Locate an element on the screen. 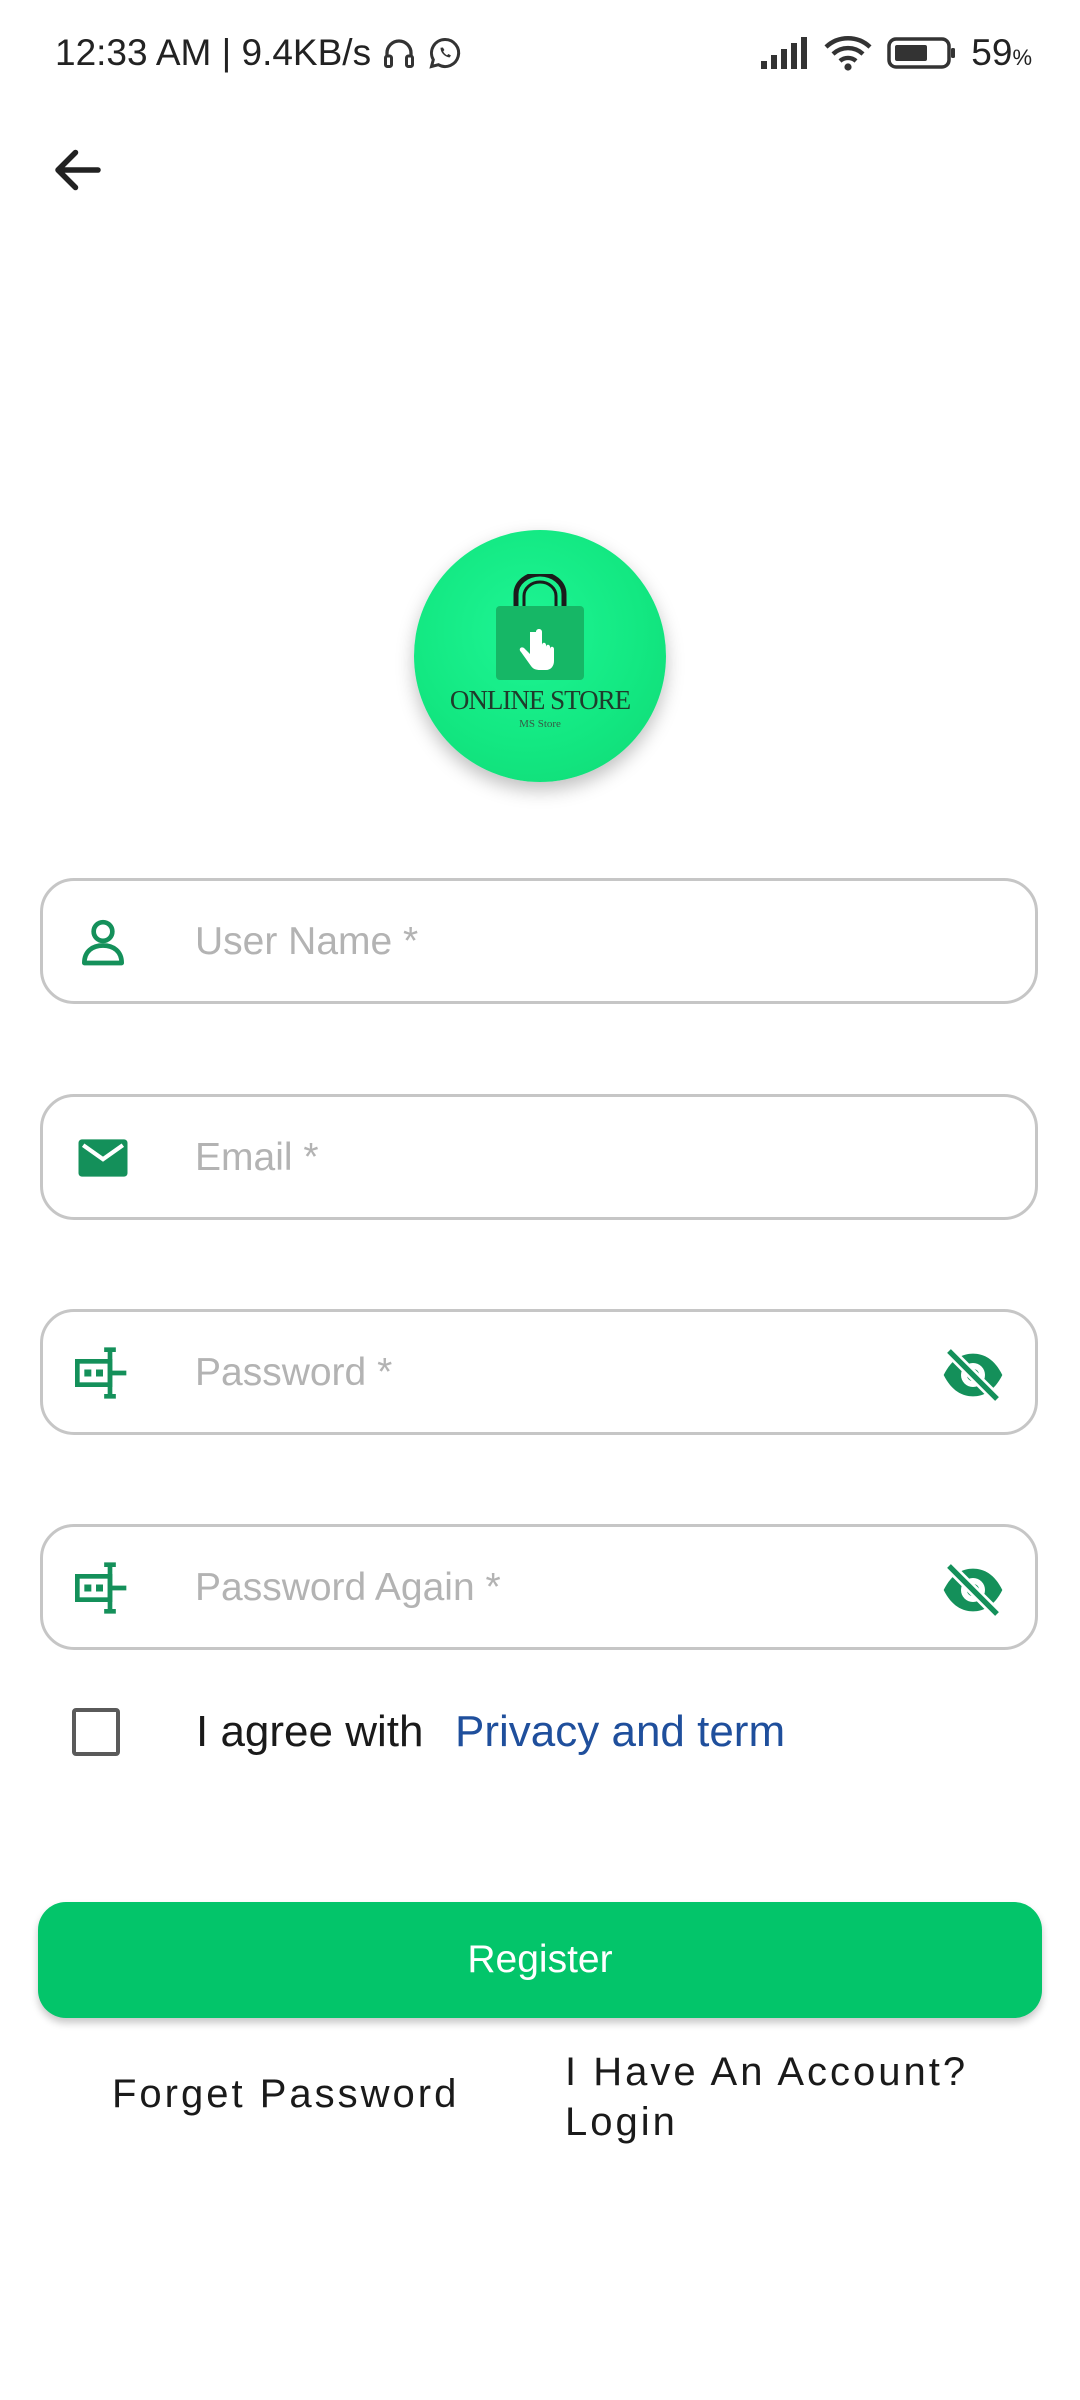 Image resolution: width=1080 pixels, height=2400 pixels. login-link: I Have An Account? Login is located at coordinates (785, 2097).